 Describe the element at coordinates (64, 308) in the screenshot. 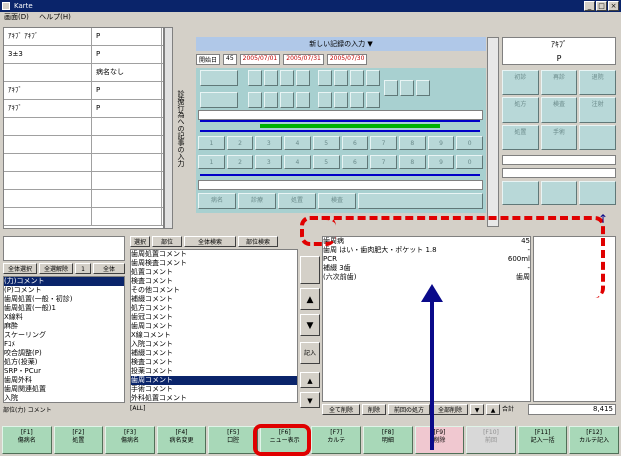

I see `list-item: 歯周処置(一般)1` at that location.